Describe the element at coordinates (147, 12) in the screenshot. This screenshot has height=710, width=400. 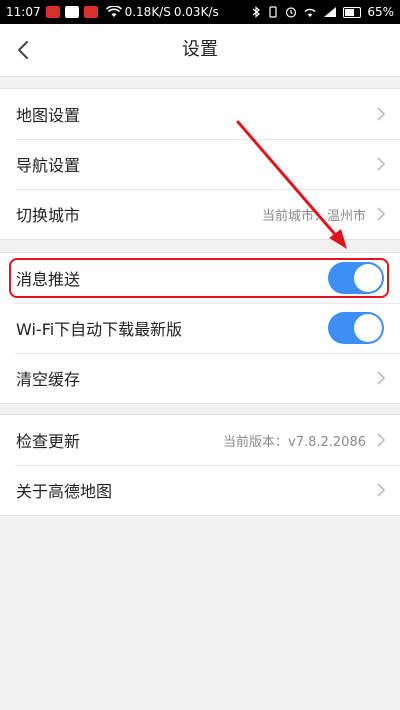
I see `net-speed-download: 0.18K/S` at that location.